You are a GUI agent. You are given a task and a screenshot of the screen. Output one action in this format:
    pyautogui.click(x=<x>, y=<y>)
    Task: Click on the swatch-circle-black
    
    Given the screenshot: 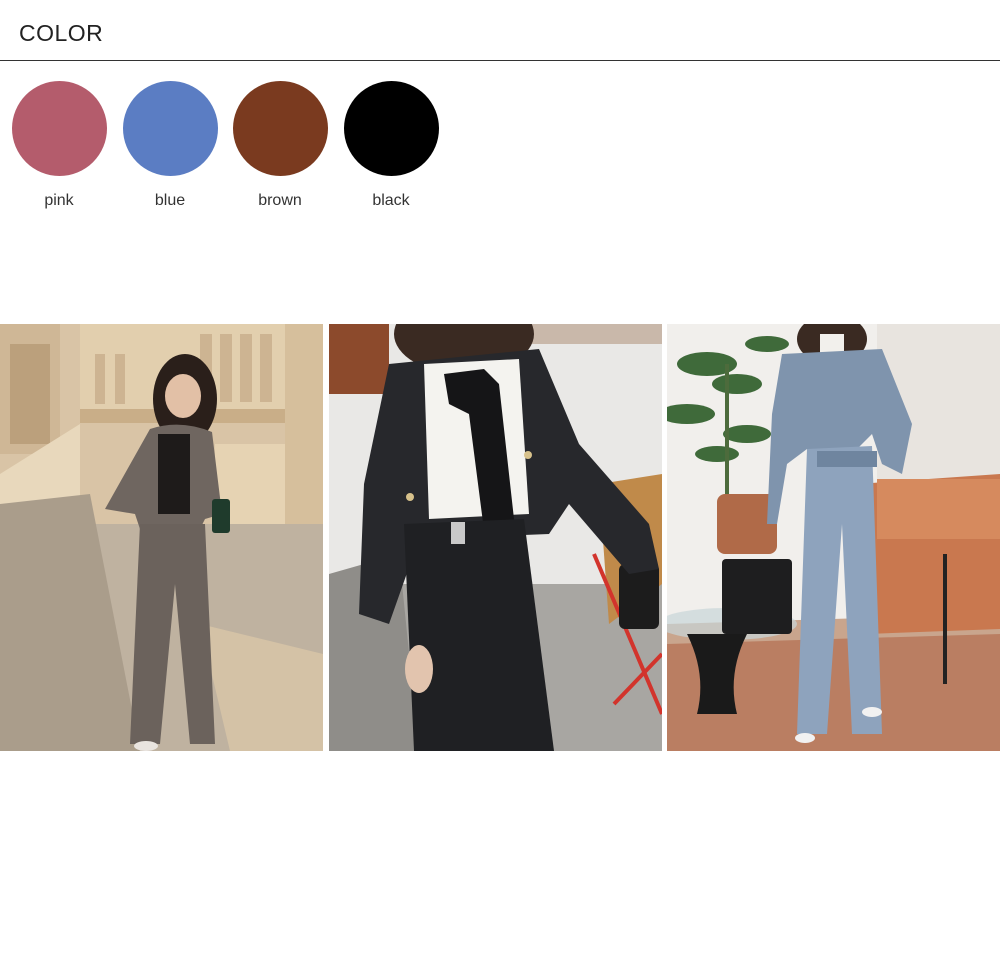 What is the action you would take?
    pyautogui.click(x=391, y=128)
    